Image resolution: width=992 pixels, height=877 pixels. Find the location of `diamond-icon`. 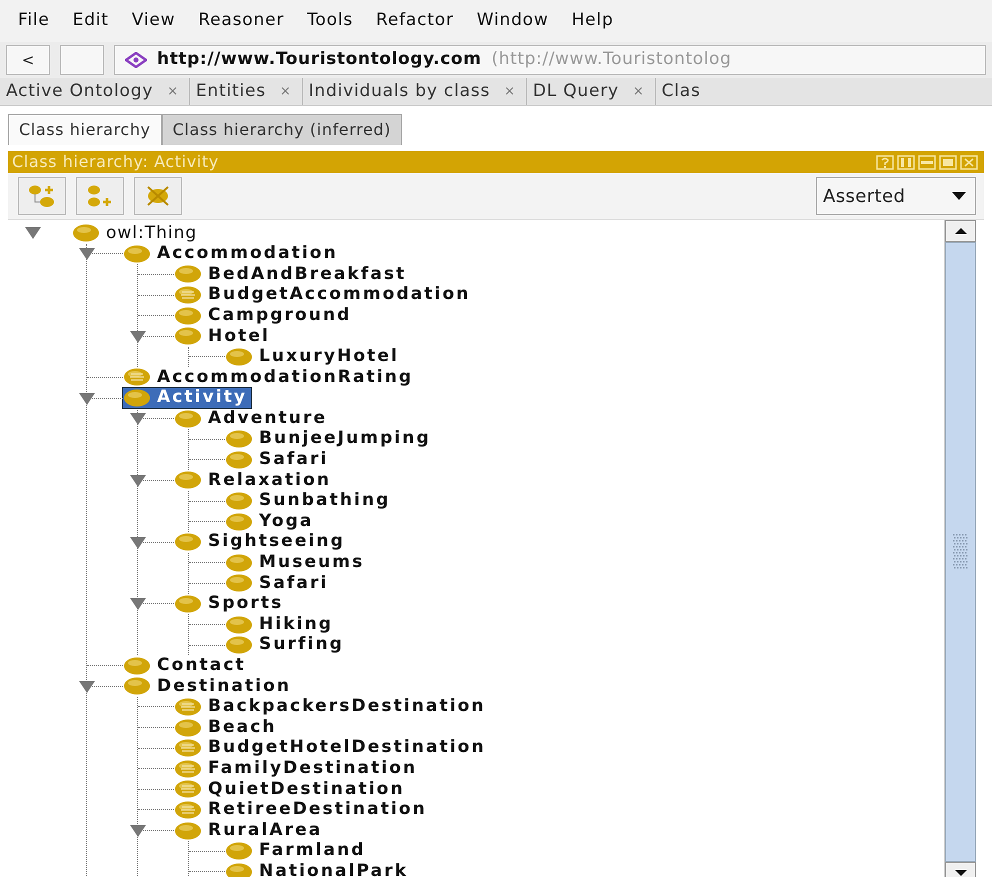

diamond-icon is located at coordinates (136, 60).